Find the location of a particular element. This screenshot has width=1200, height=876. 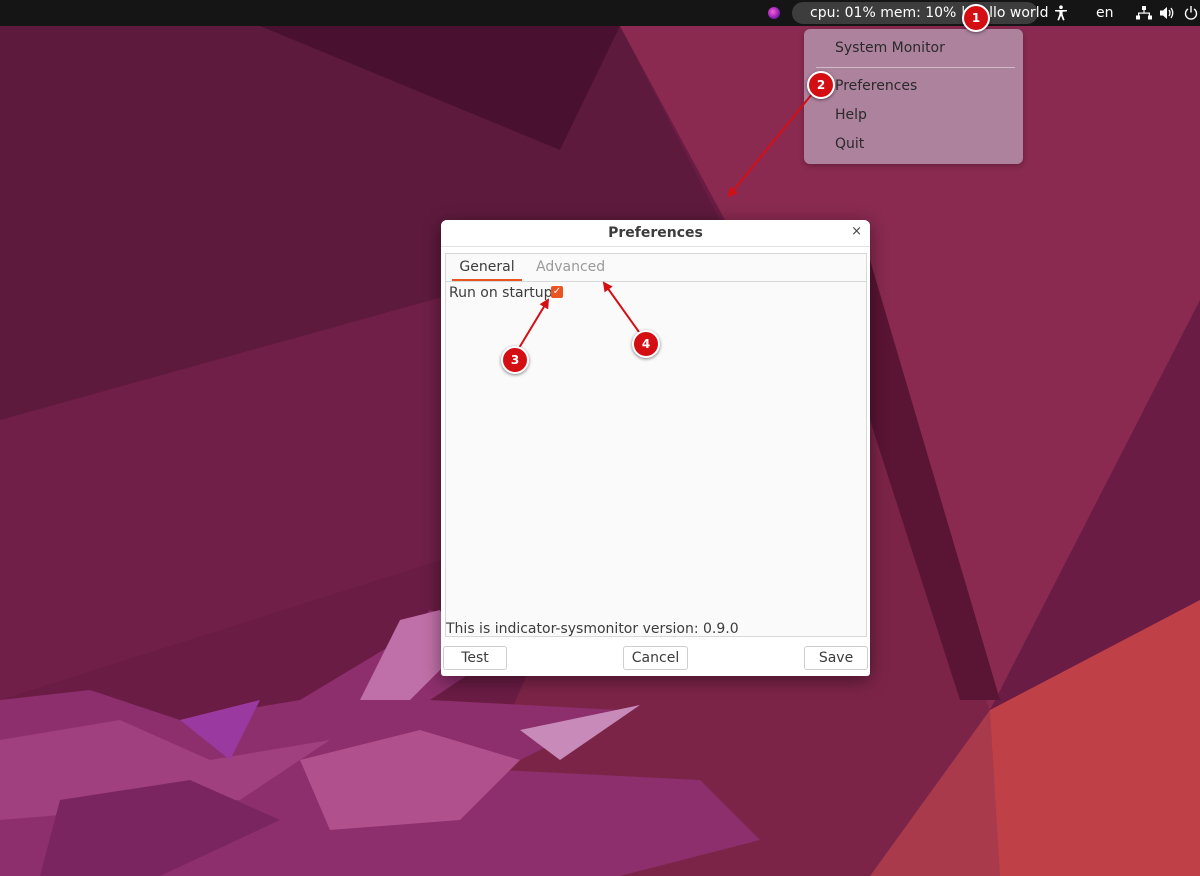

sysmonitor-indicator-text: cpu: 01% mem: 10% | Hello world is located at coordinates (929, 13).